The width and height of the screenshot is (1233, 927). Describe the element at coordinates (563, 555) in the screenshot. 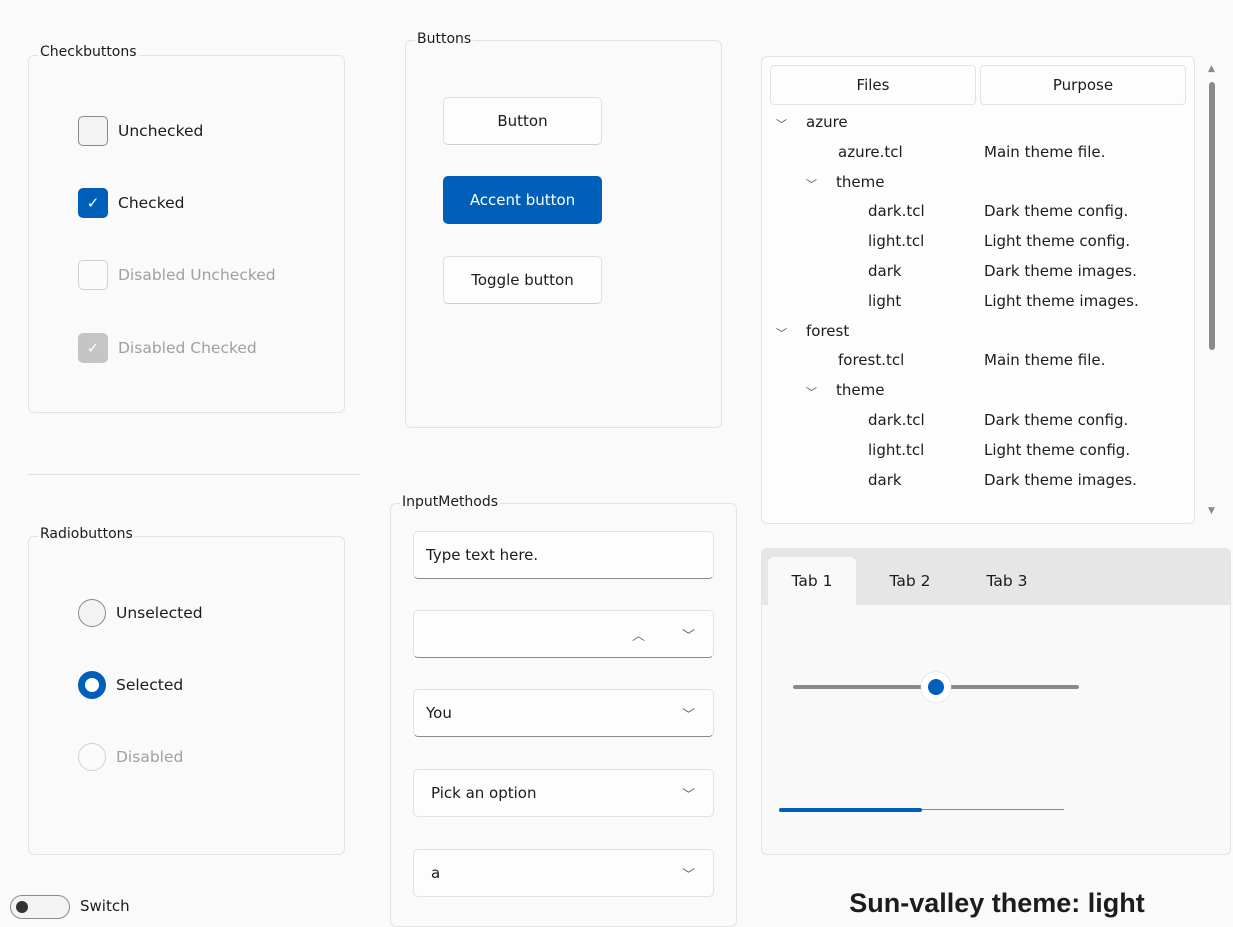

I see `text-entry: Type text here.` at that location.